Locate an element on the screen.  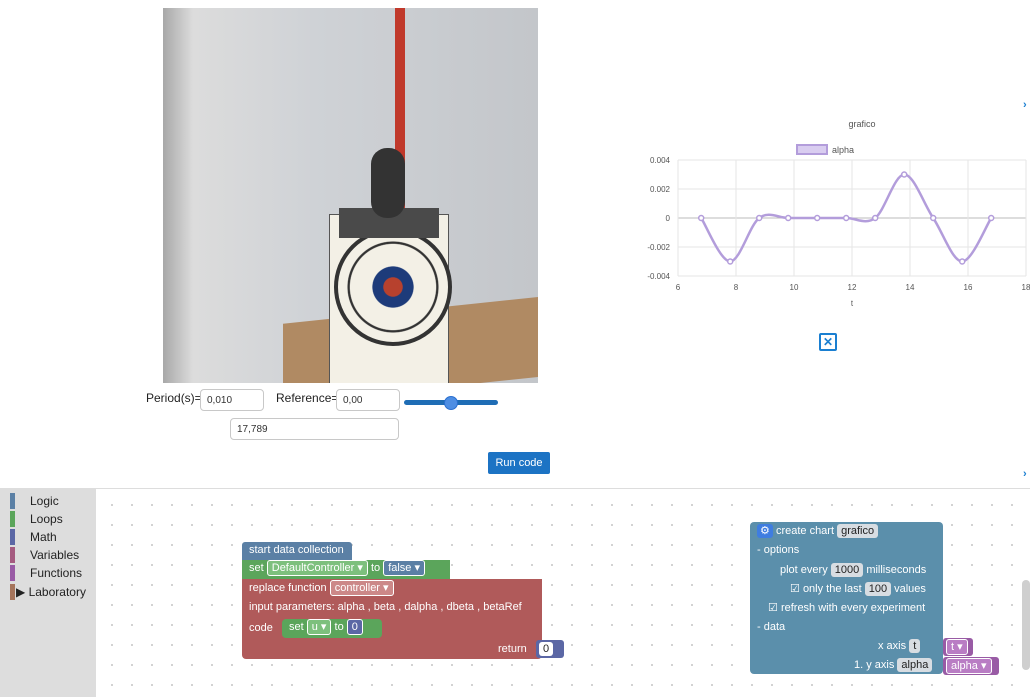
x-axis-label: t is located at coordinates (852, 303).